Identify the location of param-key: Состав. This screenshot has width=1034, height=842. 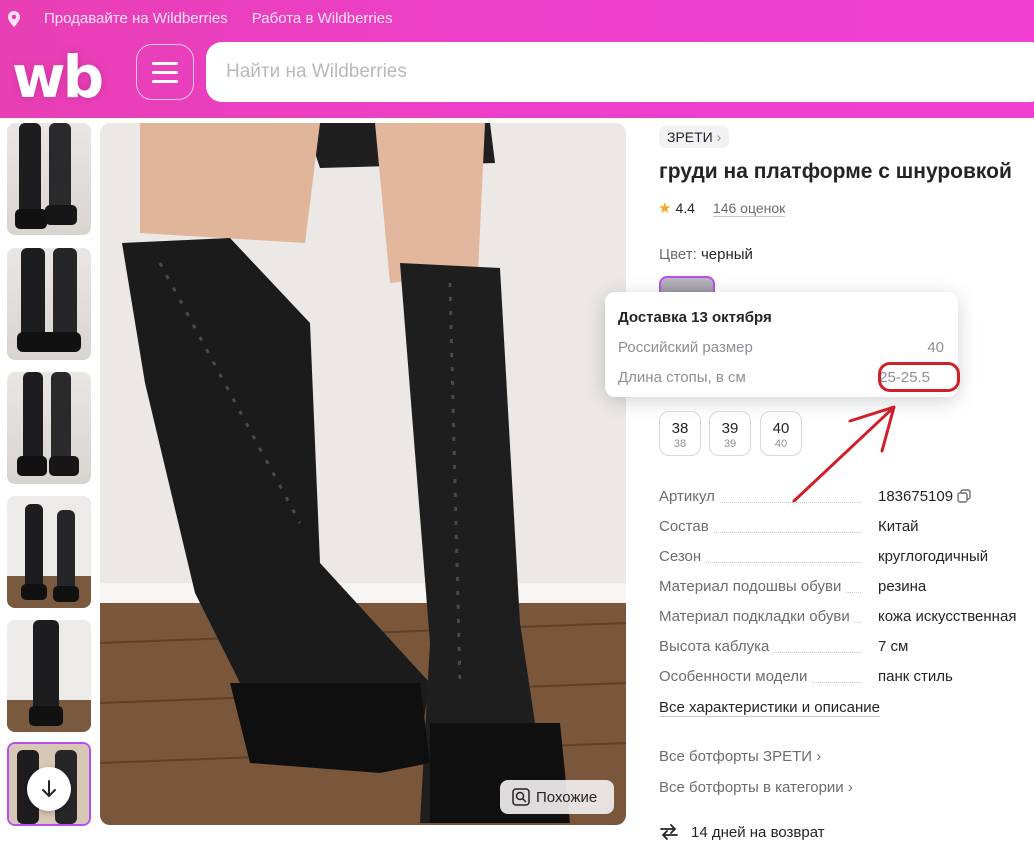
(686, 526).